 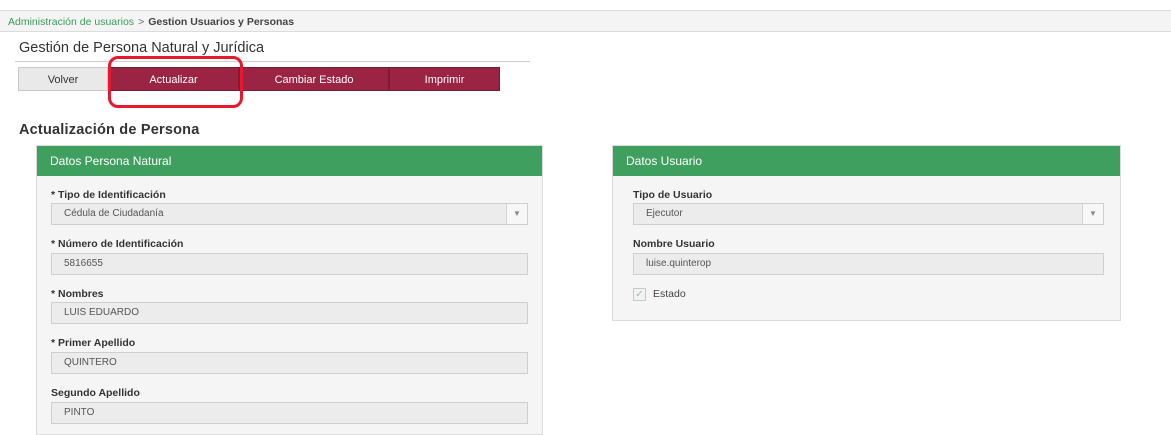 I want to click on cambiar-estado-button: Cambiar Estado, so click(x=314, y=79).